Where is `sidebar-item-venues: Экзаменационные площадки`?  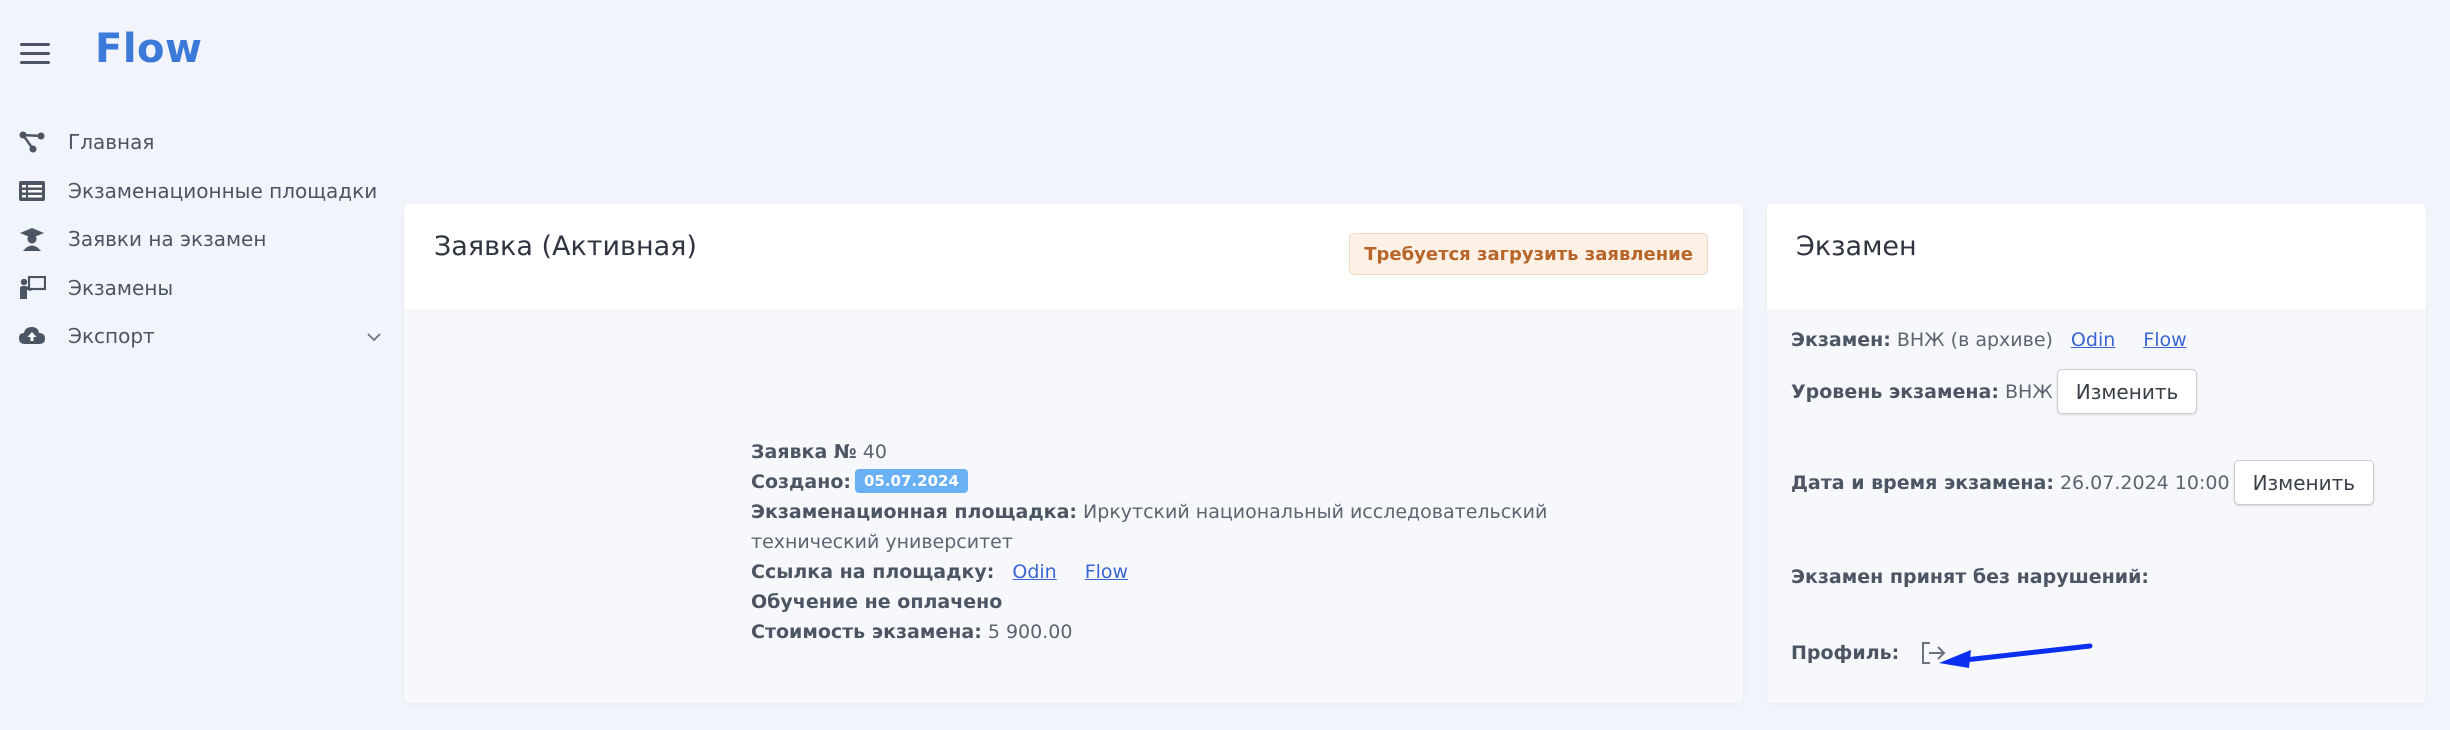
sidebar-item-venues: Экзаменационные площадки is located at coordinates (200, 191).